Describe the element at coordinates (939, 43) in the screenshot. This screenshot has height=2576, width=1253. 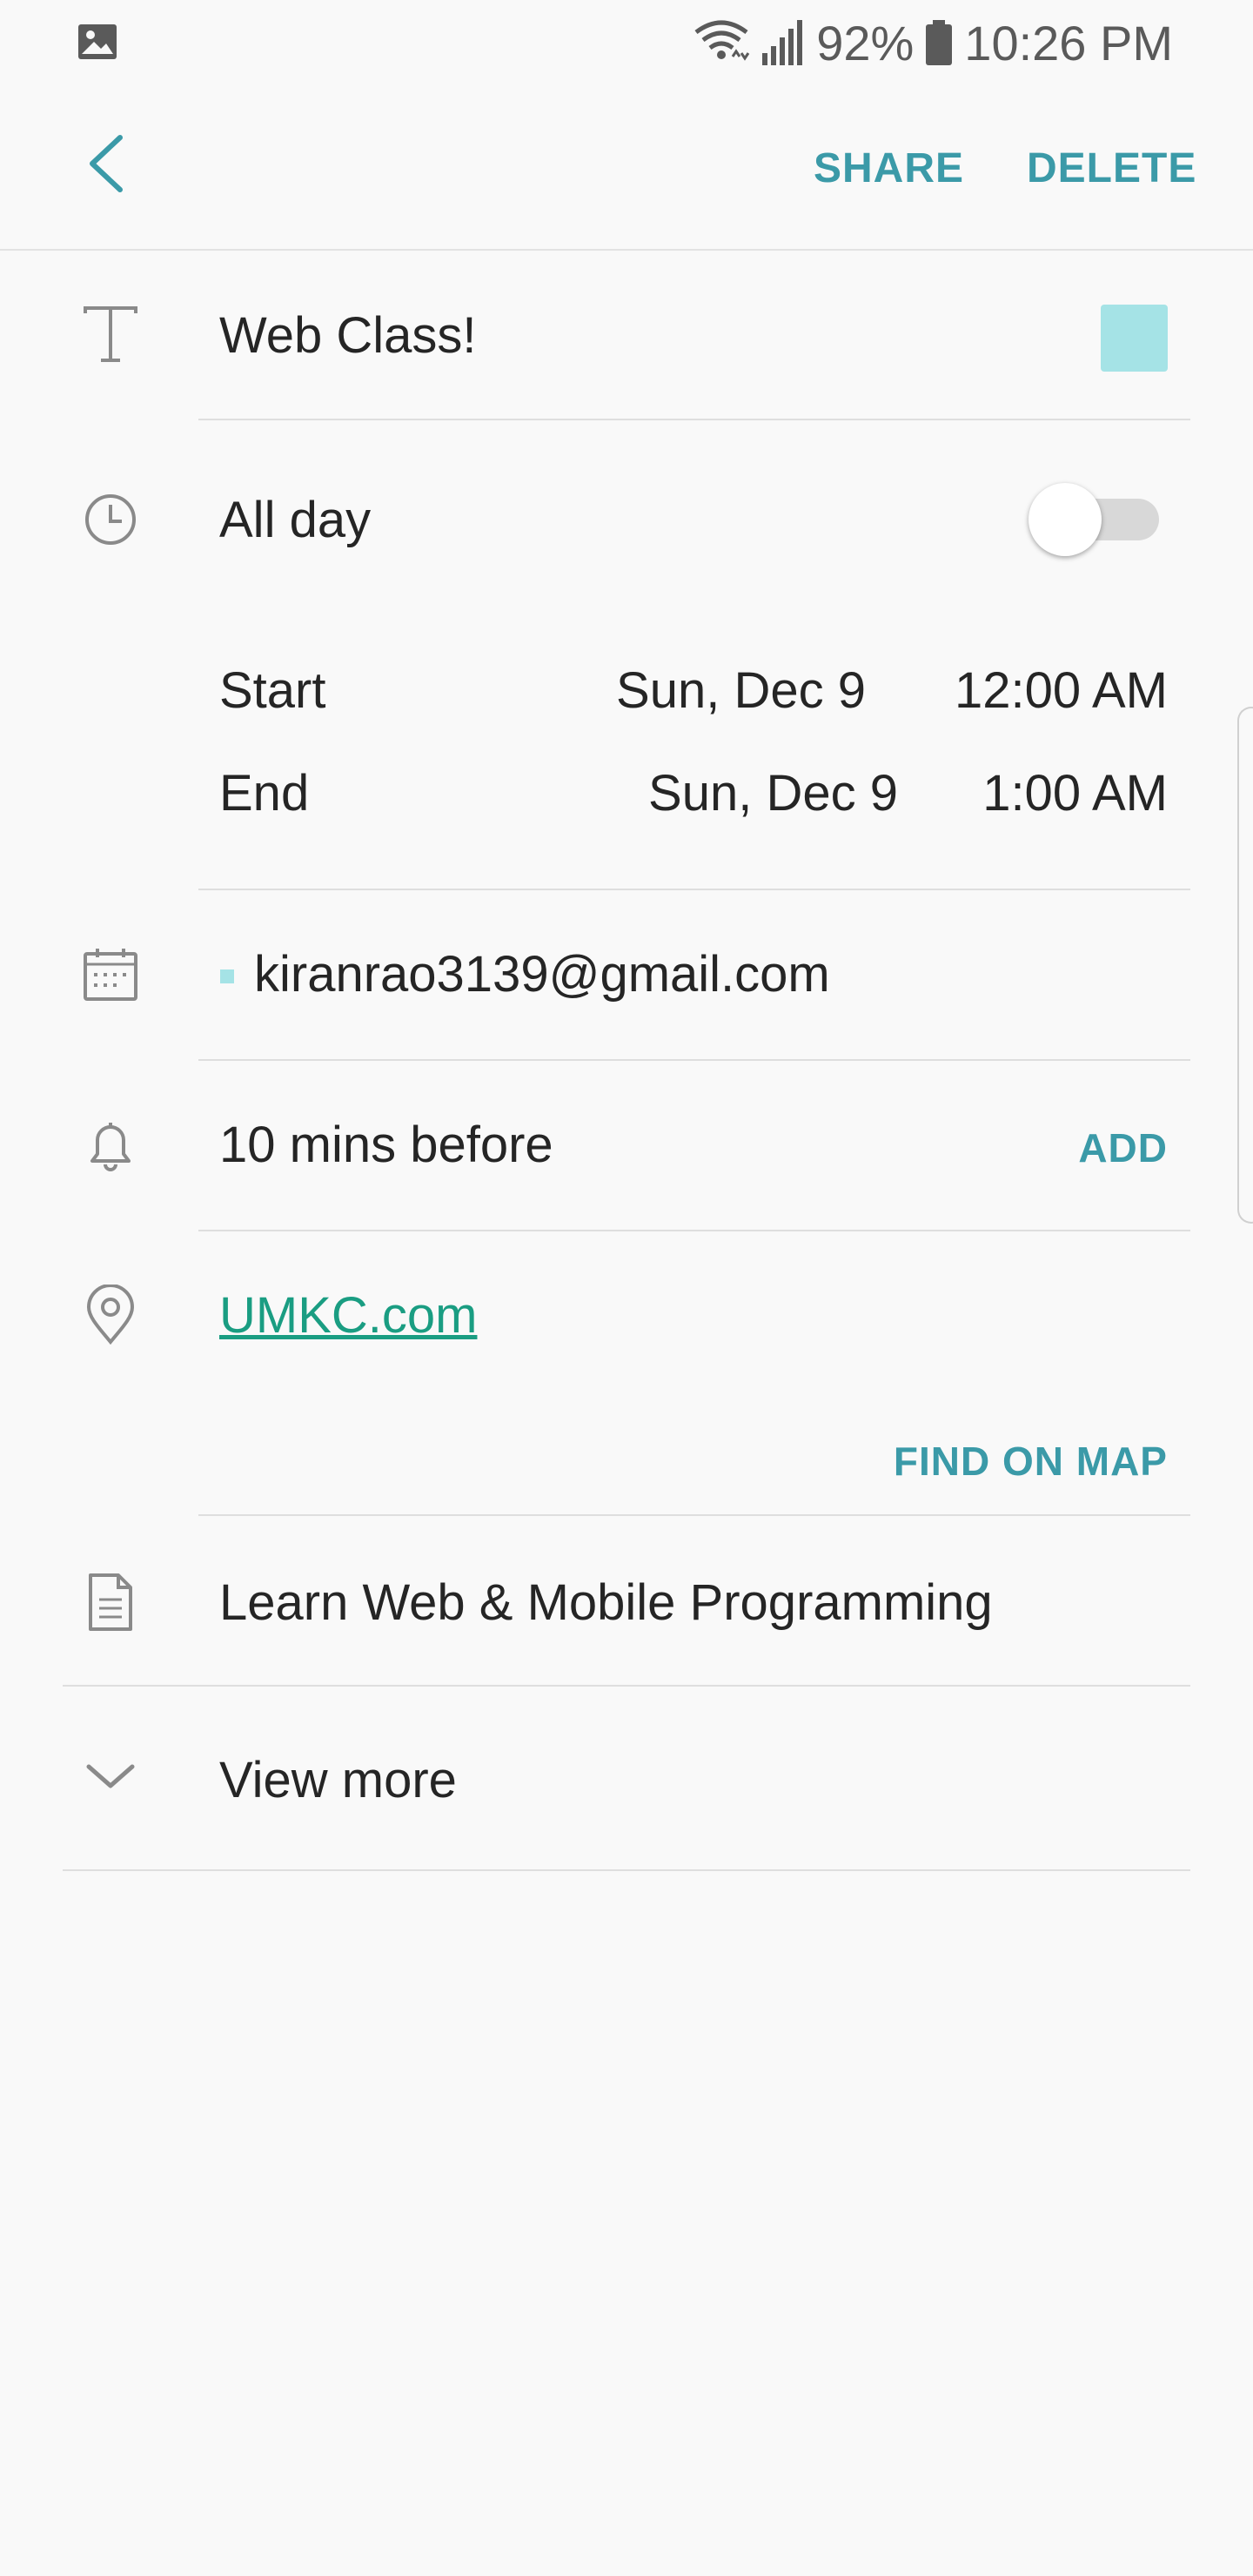
I see `battery-icon` at that location.